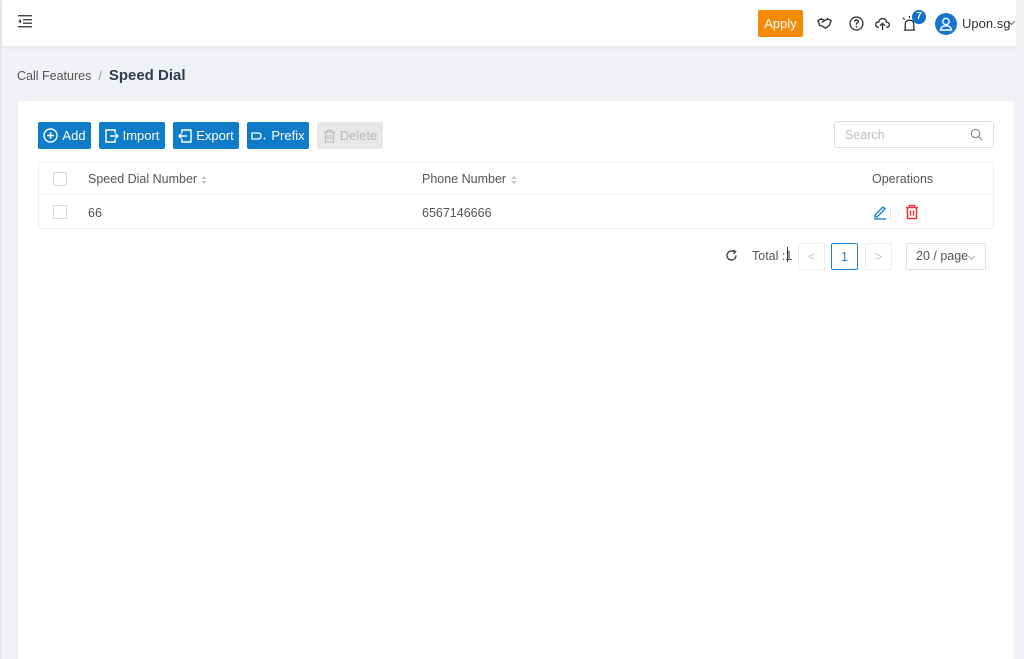 This screenshot has width=1024, height=659. What do you see at coordinates (811, 256) in the screenshot?
I see `prev-page-button: <` at bounding box center [811, 256].